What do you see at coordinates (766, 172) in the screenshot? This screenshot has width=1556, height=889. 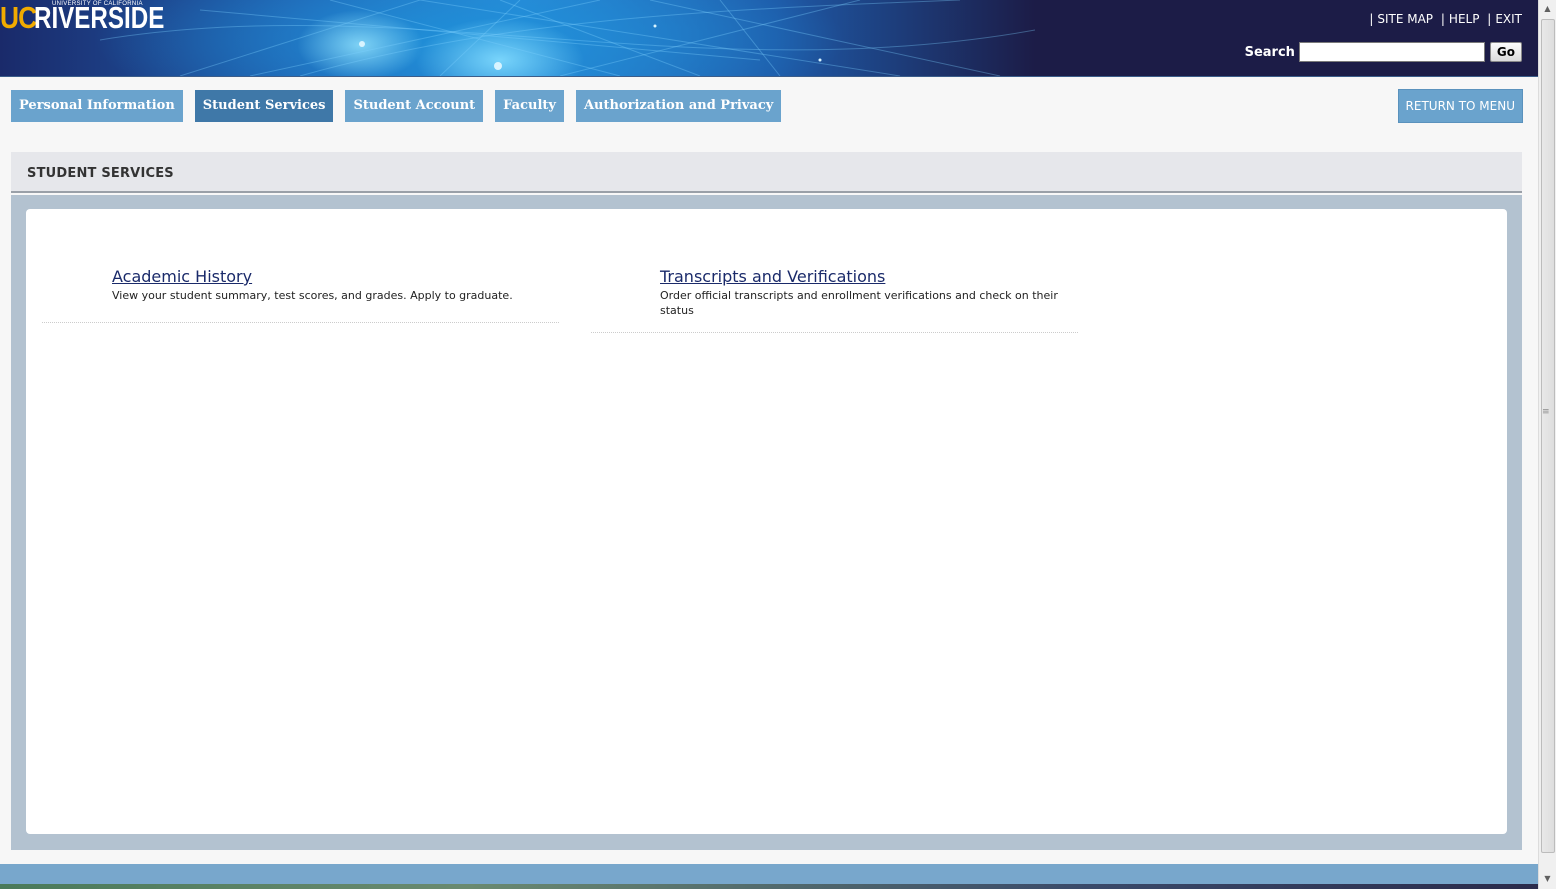 I see `section-header: STUDENT SERVICES` at bounding box center [766, 172].